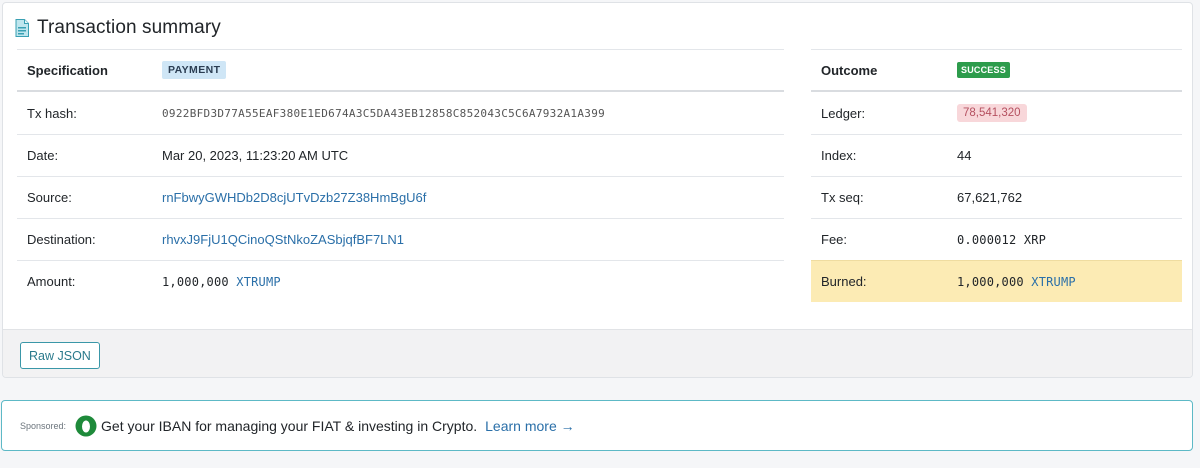 Image resolution: width=1200 pixels, height=468 pixels. What do you see at coordinates (842, 197) in the screenshot?
I see `tx-seq-label: Tx seq:` at bounding box center [842, 197].